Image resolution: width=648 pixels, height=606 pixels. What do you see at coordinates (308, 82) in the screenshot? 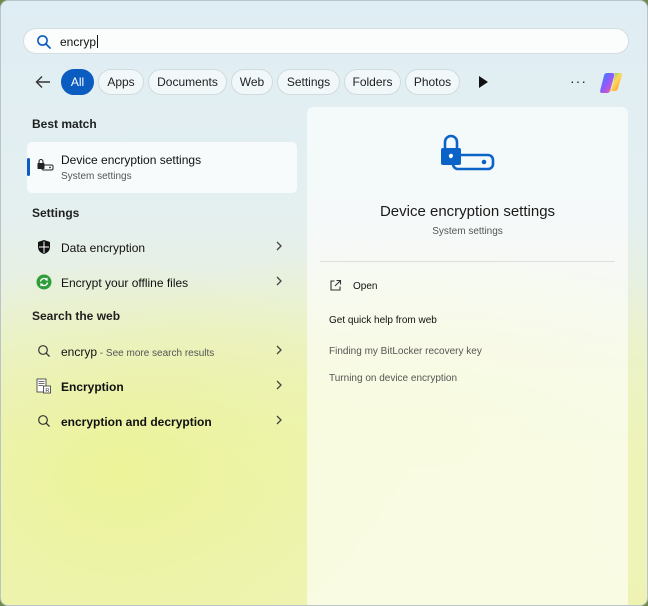
I see `filter-tab-settings: Settings` at bounding box center [308, 82].